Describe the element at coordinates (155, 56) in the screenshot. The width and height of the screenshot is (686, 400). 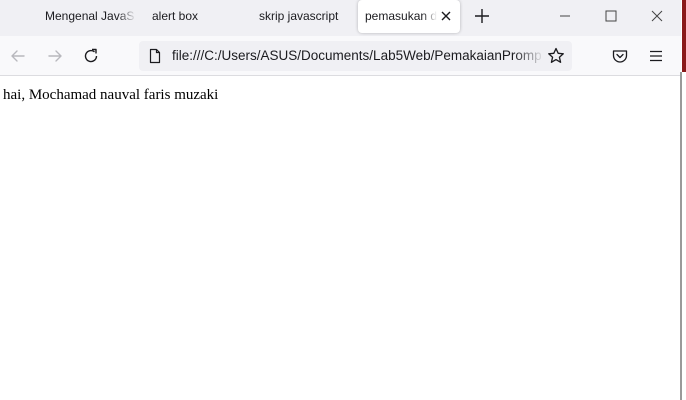
I see `page-icon` at that location.